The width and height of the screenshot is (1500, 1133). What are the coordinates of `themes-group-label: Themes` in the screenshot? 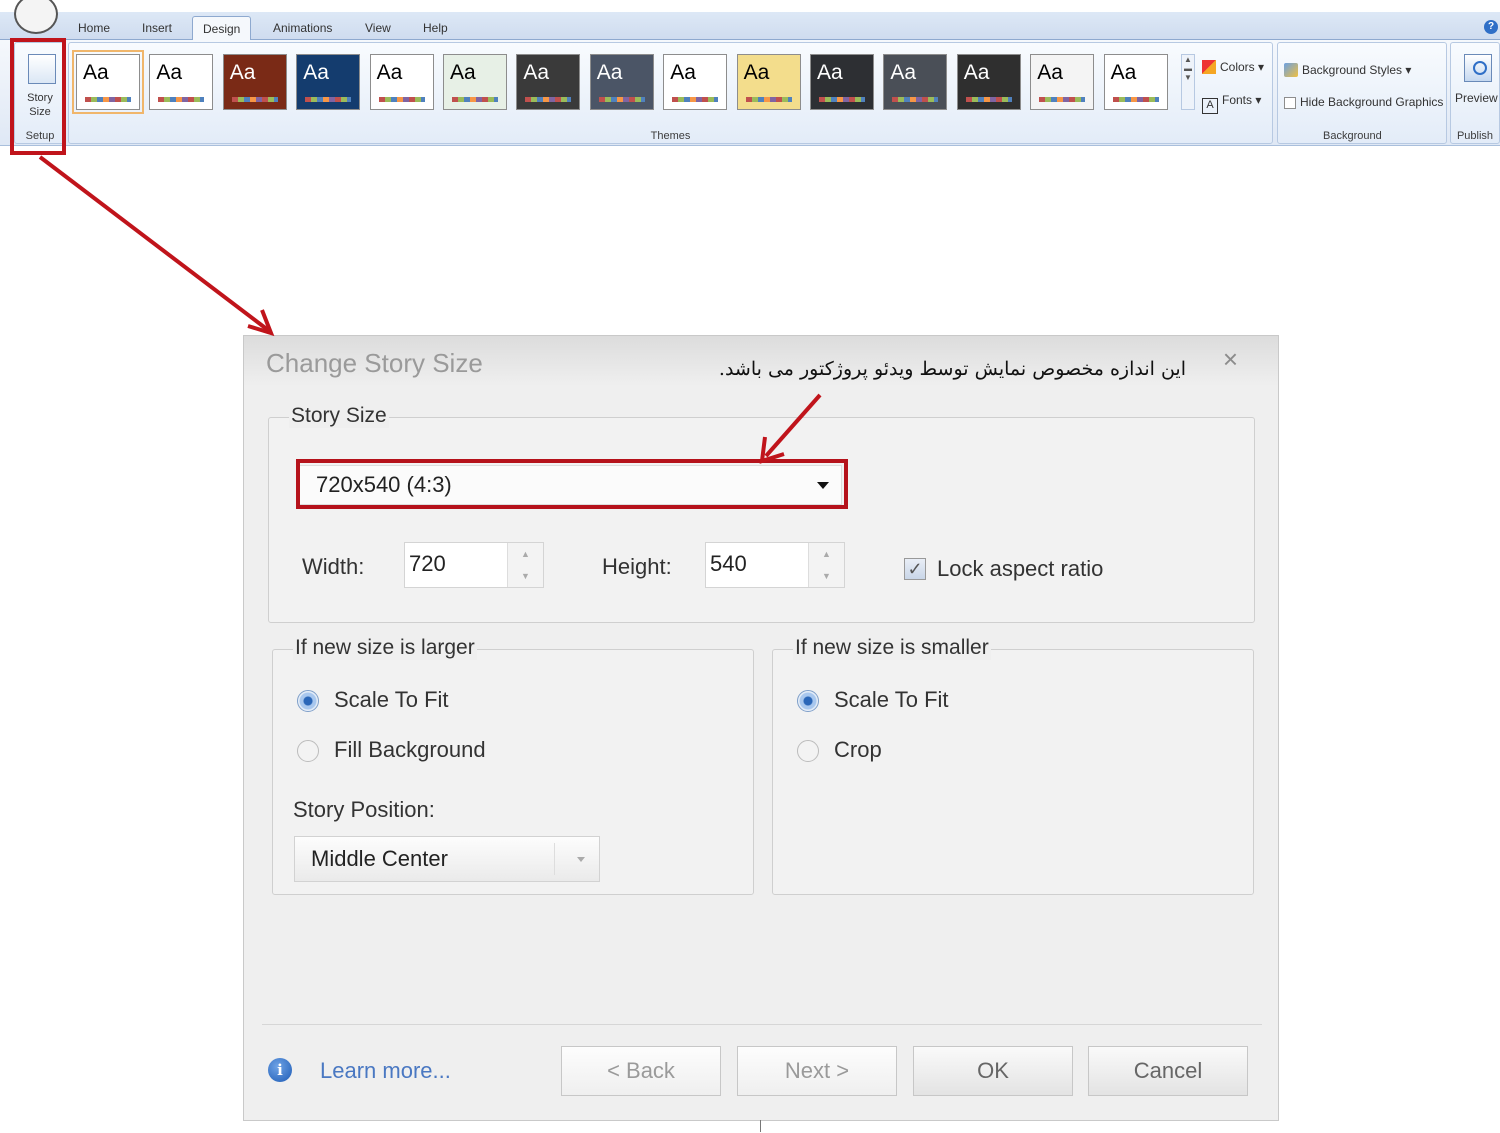 It's located at (670, 136).